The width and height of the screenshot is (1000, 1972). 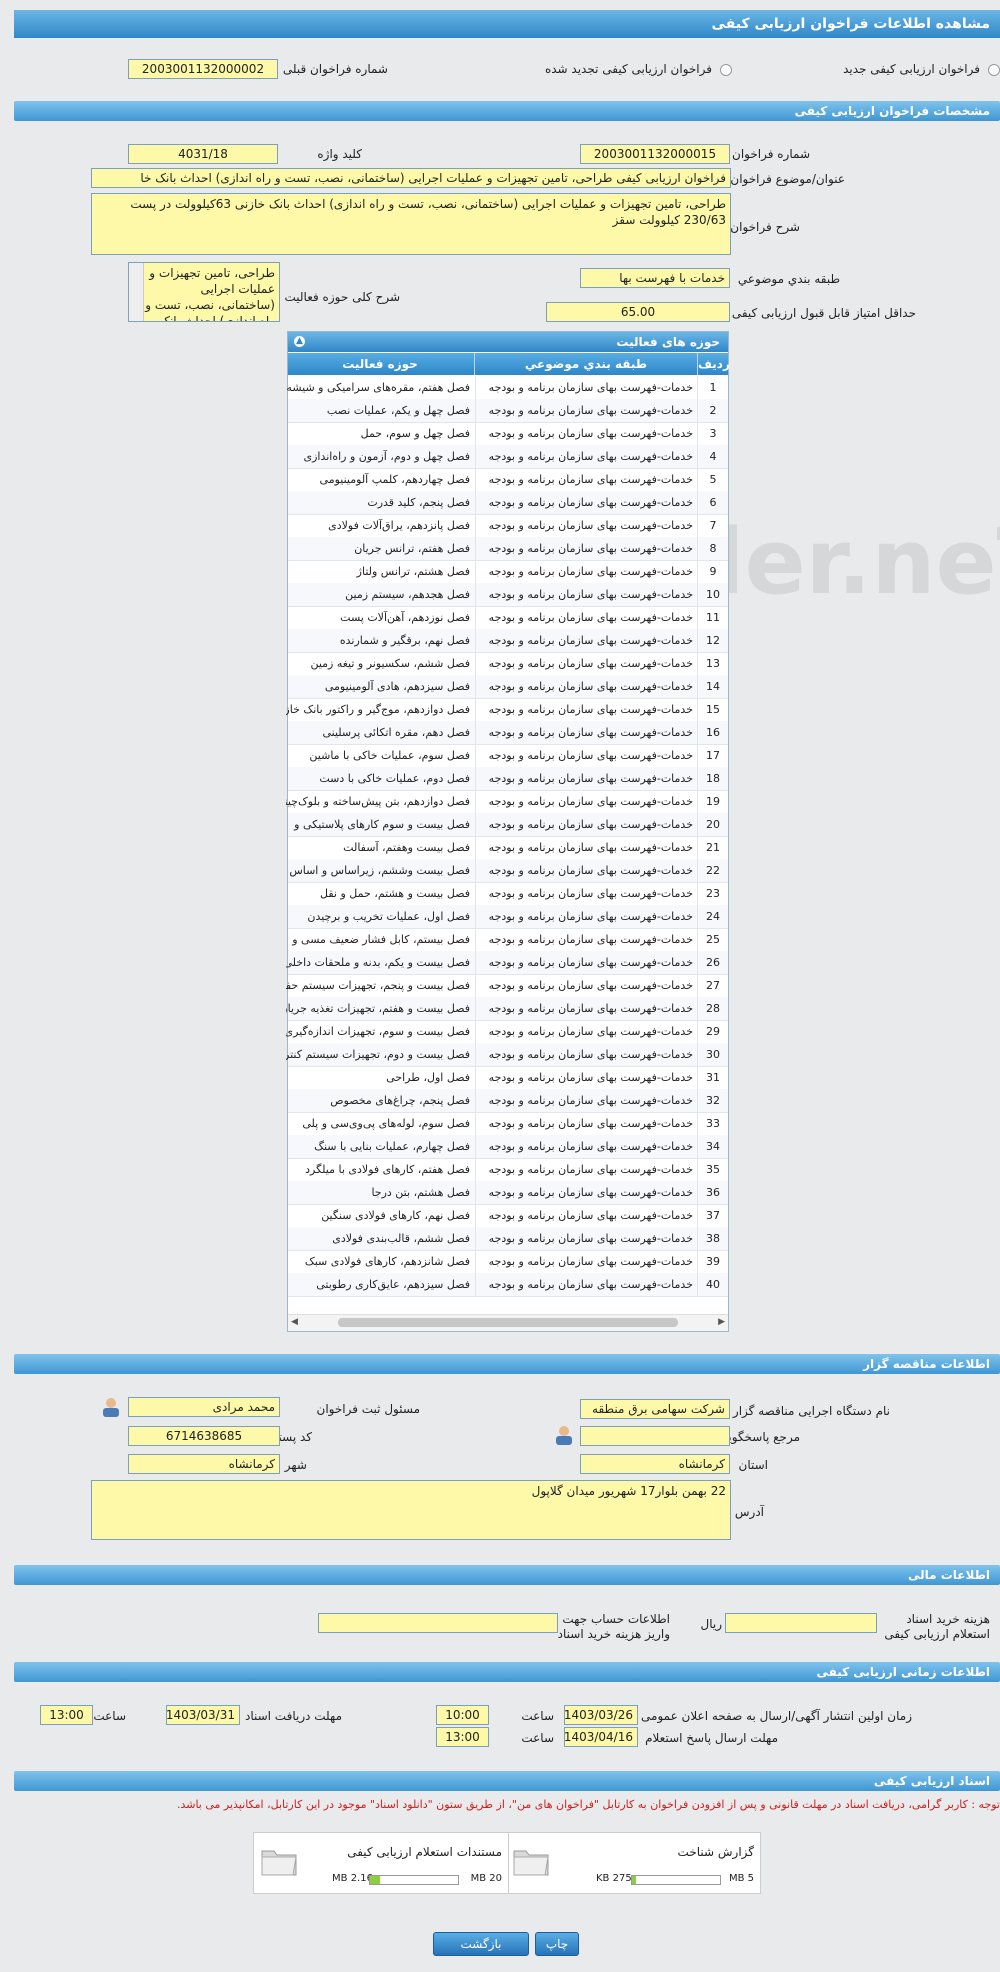 I want to click on radio-renewed, so click(x=726, y=70).